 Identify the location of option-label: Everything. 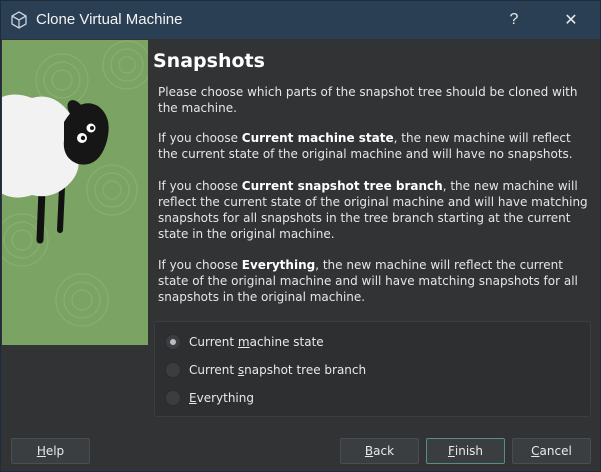
(221, 398).